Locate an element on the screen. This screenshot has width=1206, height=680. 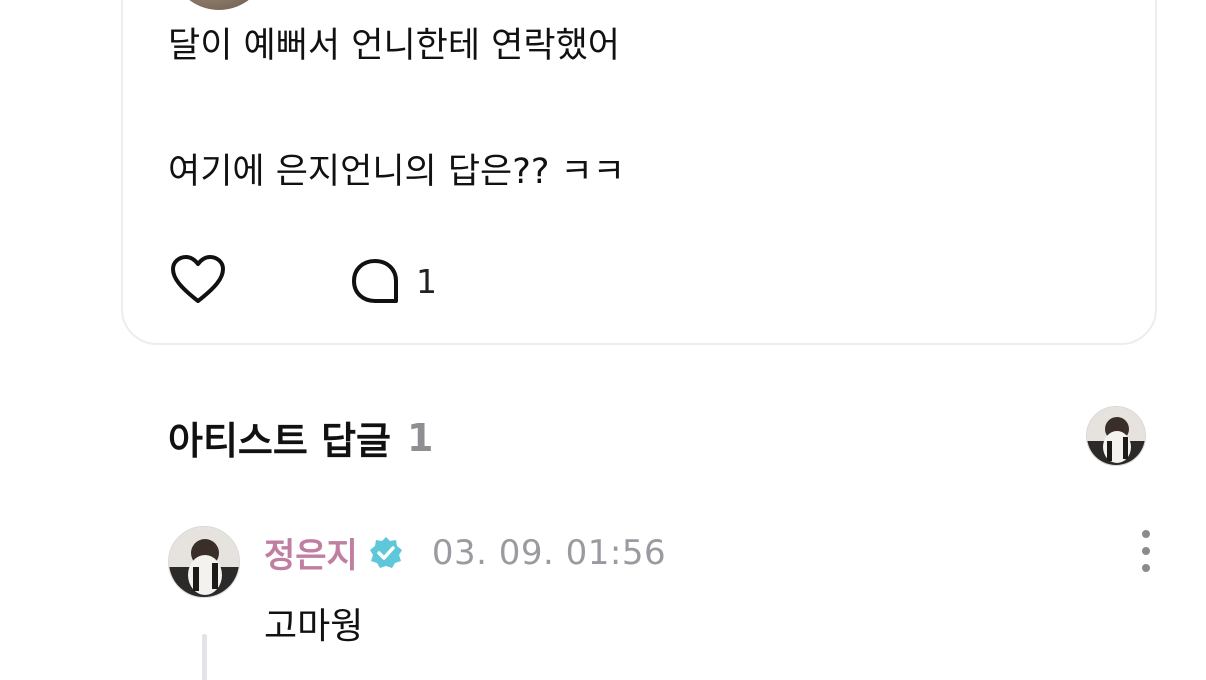
heart-icon is located at coordinates (198, 279).